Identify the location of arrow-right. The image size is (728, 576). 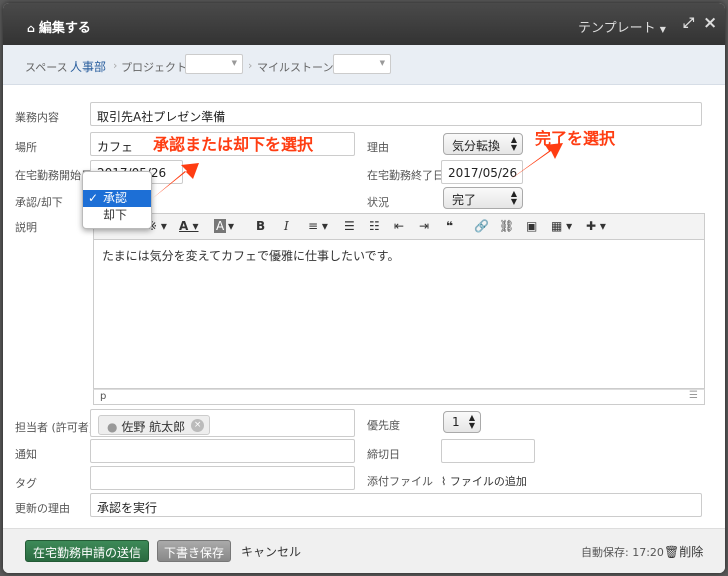
(535, 162).